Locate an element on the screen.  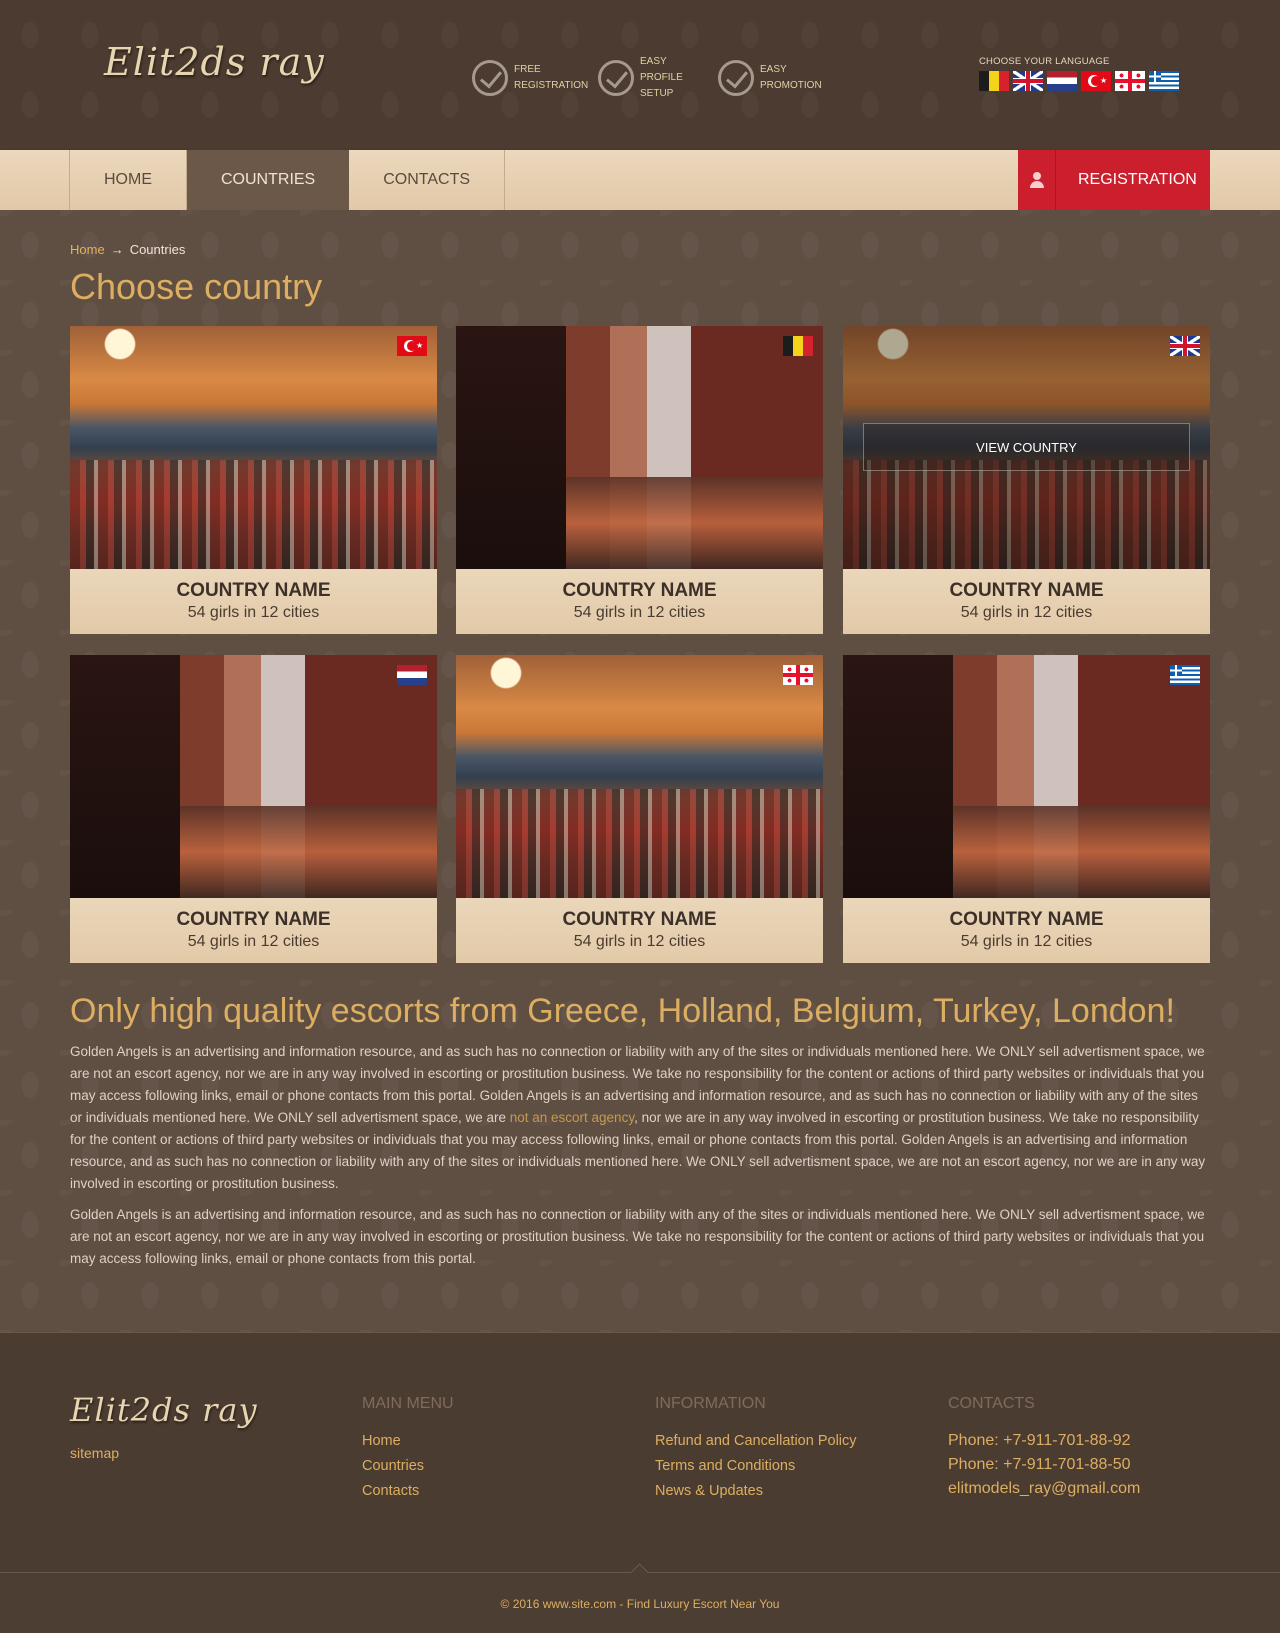
registration-button: REGISTRATION is located at coordinates (1114, 180).